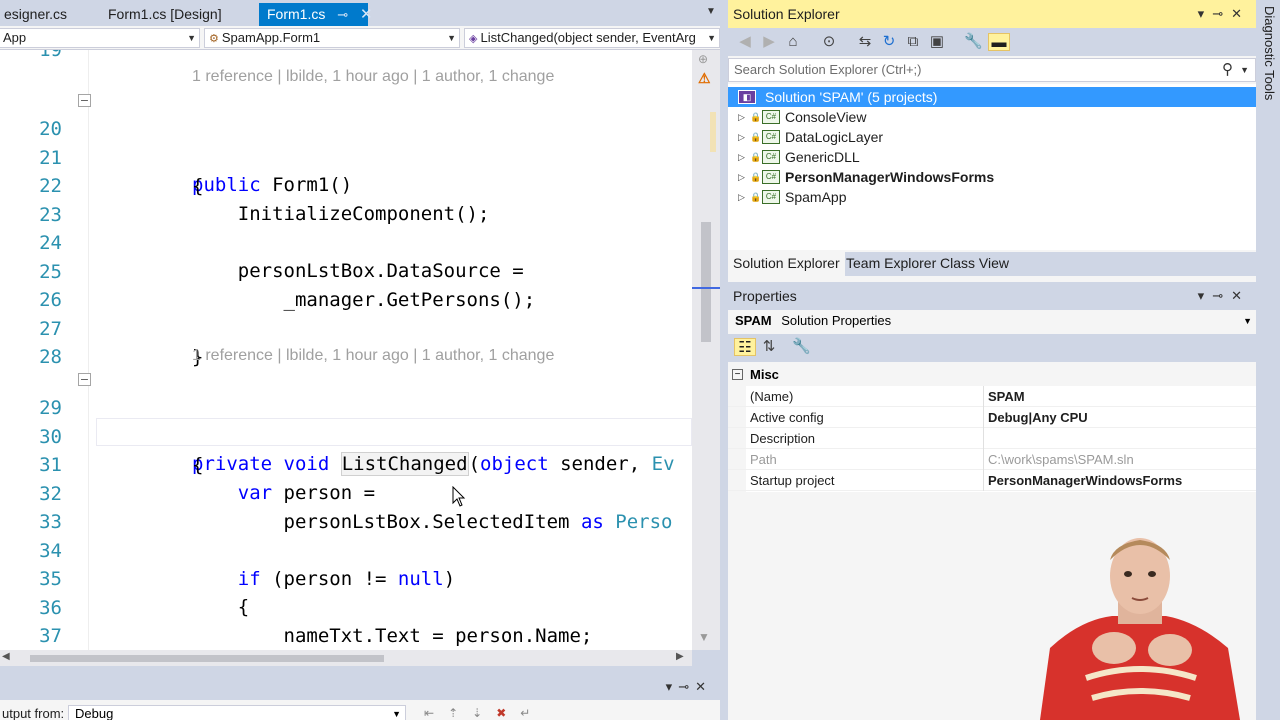  Describe the element at coordinates (974, 264) in the screenshot. I see `tab-class-view: Class View` at that location.